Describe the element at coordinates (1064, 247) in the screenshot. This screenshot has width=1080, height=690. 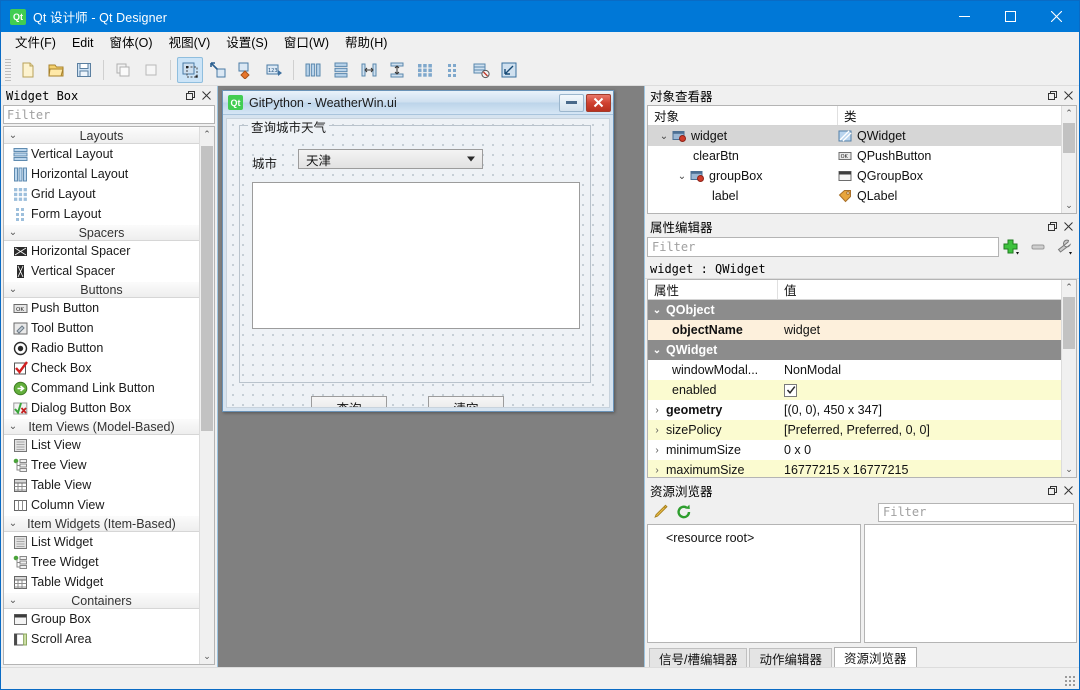
I see `configure-button` at that location.